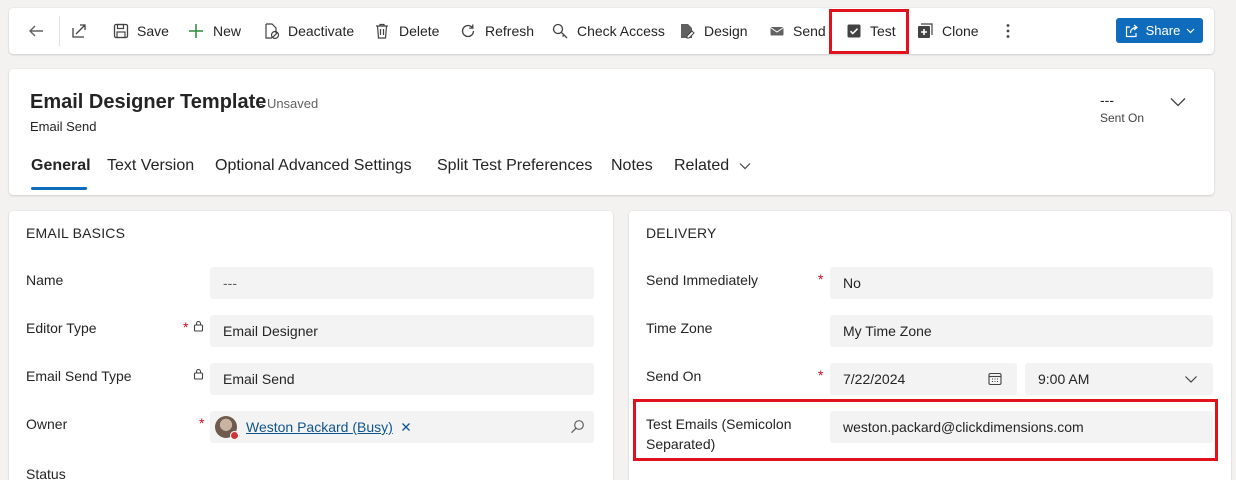 The width and height of the screenshot is (1236, 480). Describe the element at coordinates (1064, 379) in the screenshot. I see `send-on-time-value: 9:00 AM` at that location.